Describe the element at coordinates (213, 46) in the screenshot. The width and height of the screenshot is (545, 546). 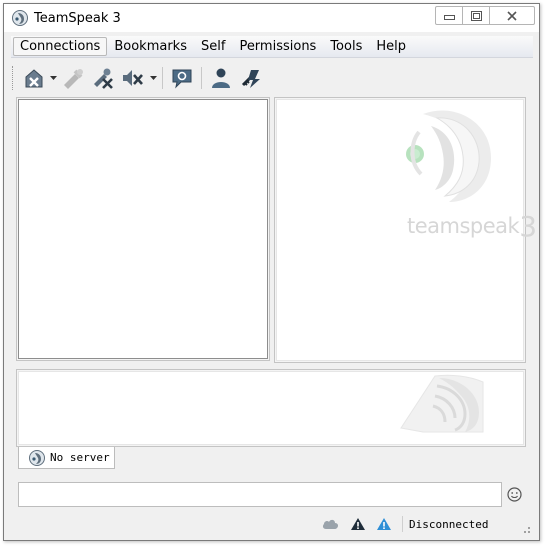
I see `menu-self: Self` at that location.